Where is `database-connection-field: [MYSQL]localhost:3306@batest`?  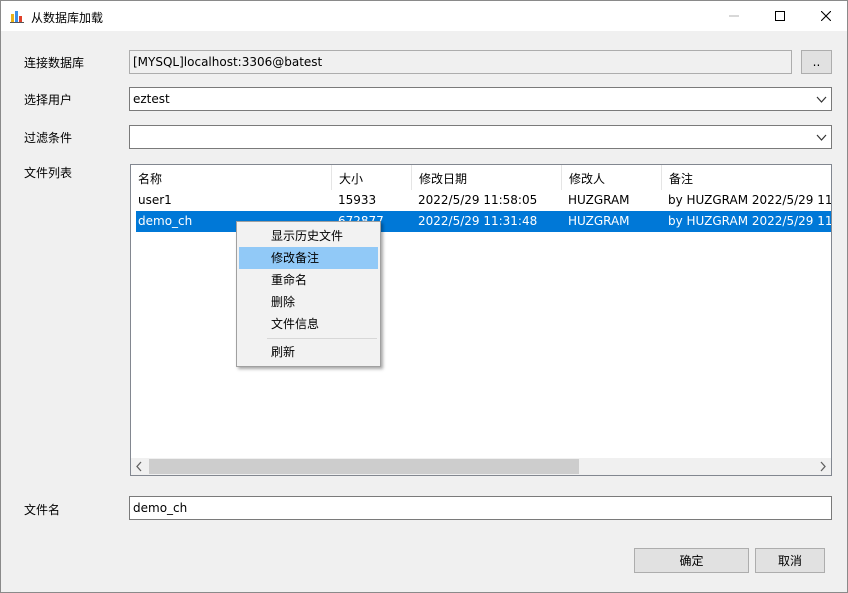 database-connection-field: [MYSQL]localhost:3306@batest is located at coordinates (460, 62).